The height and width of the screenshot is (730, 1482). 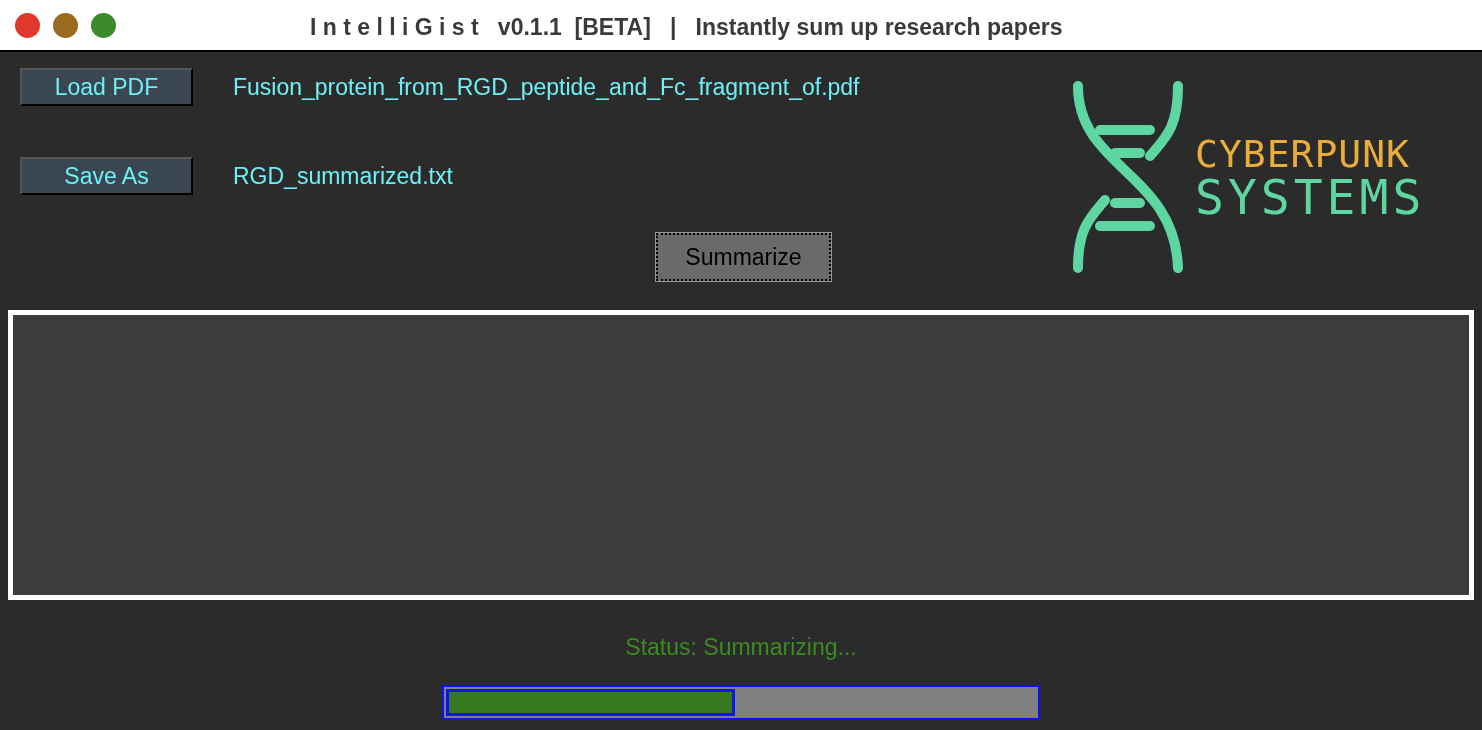 What do you see at coordinates (106, 87) in the screenshot?
I see `file-button: Load PDF` at bounding box center [106, 87].